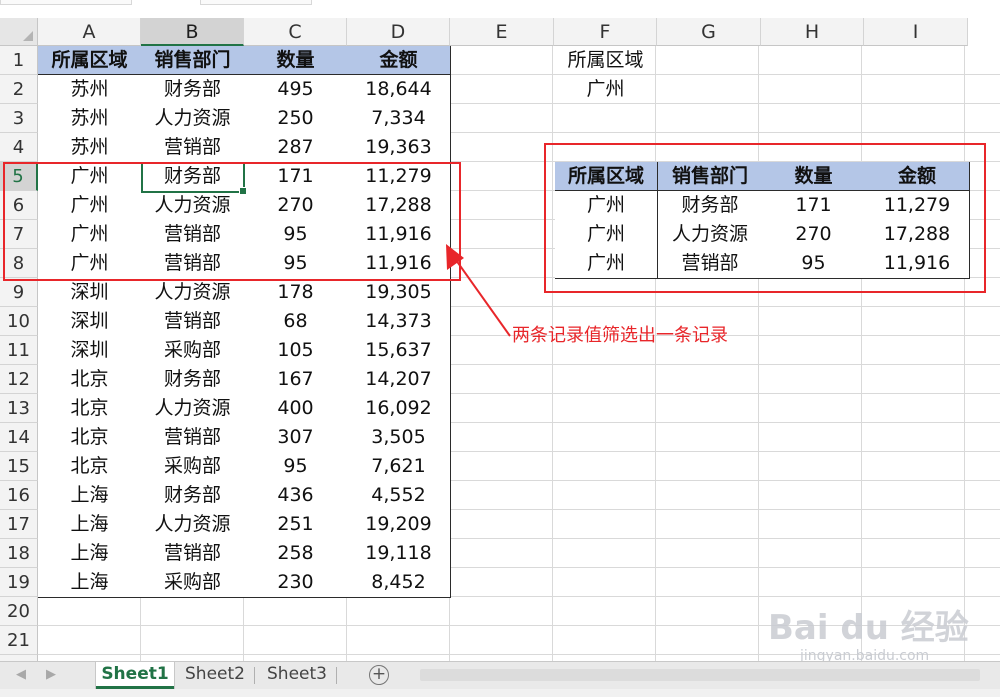 Image resolution: width=1000 pixels, height=697 pixels. Describe the element at coordinates (700, 675) in the screenshot. I see `horizontal-scrollbar` at that location.